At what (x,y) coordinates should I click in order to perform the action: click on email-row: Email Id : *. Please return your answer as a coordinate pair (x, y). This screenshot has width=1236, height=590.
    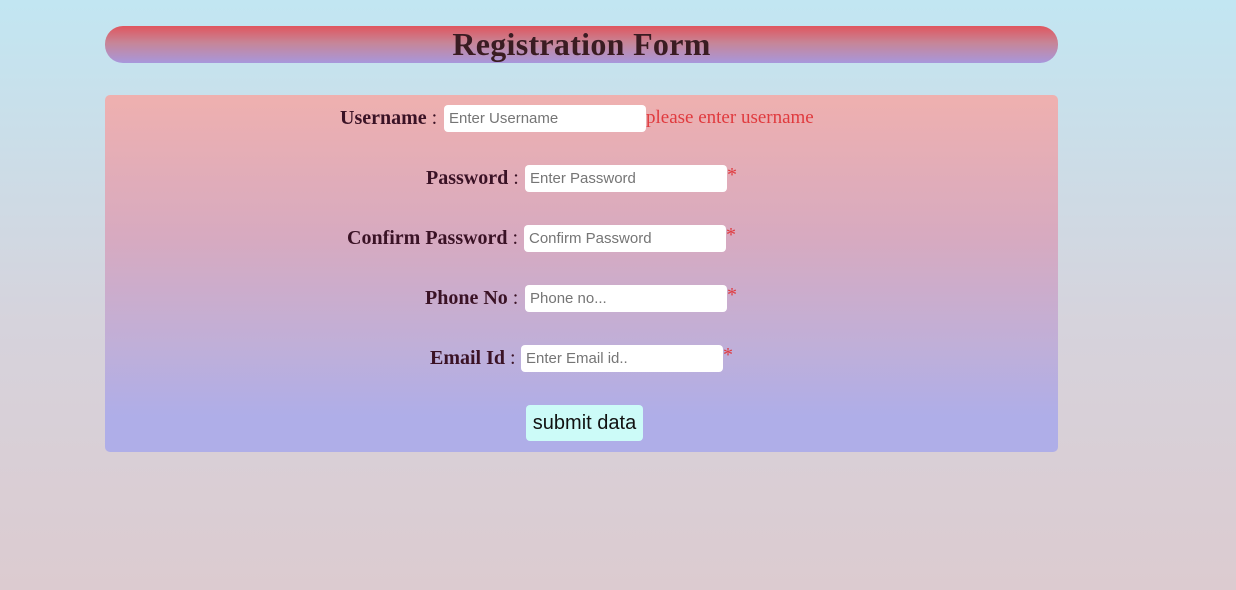
    Looking at the image, I should click on (581, 358).